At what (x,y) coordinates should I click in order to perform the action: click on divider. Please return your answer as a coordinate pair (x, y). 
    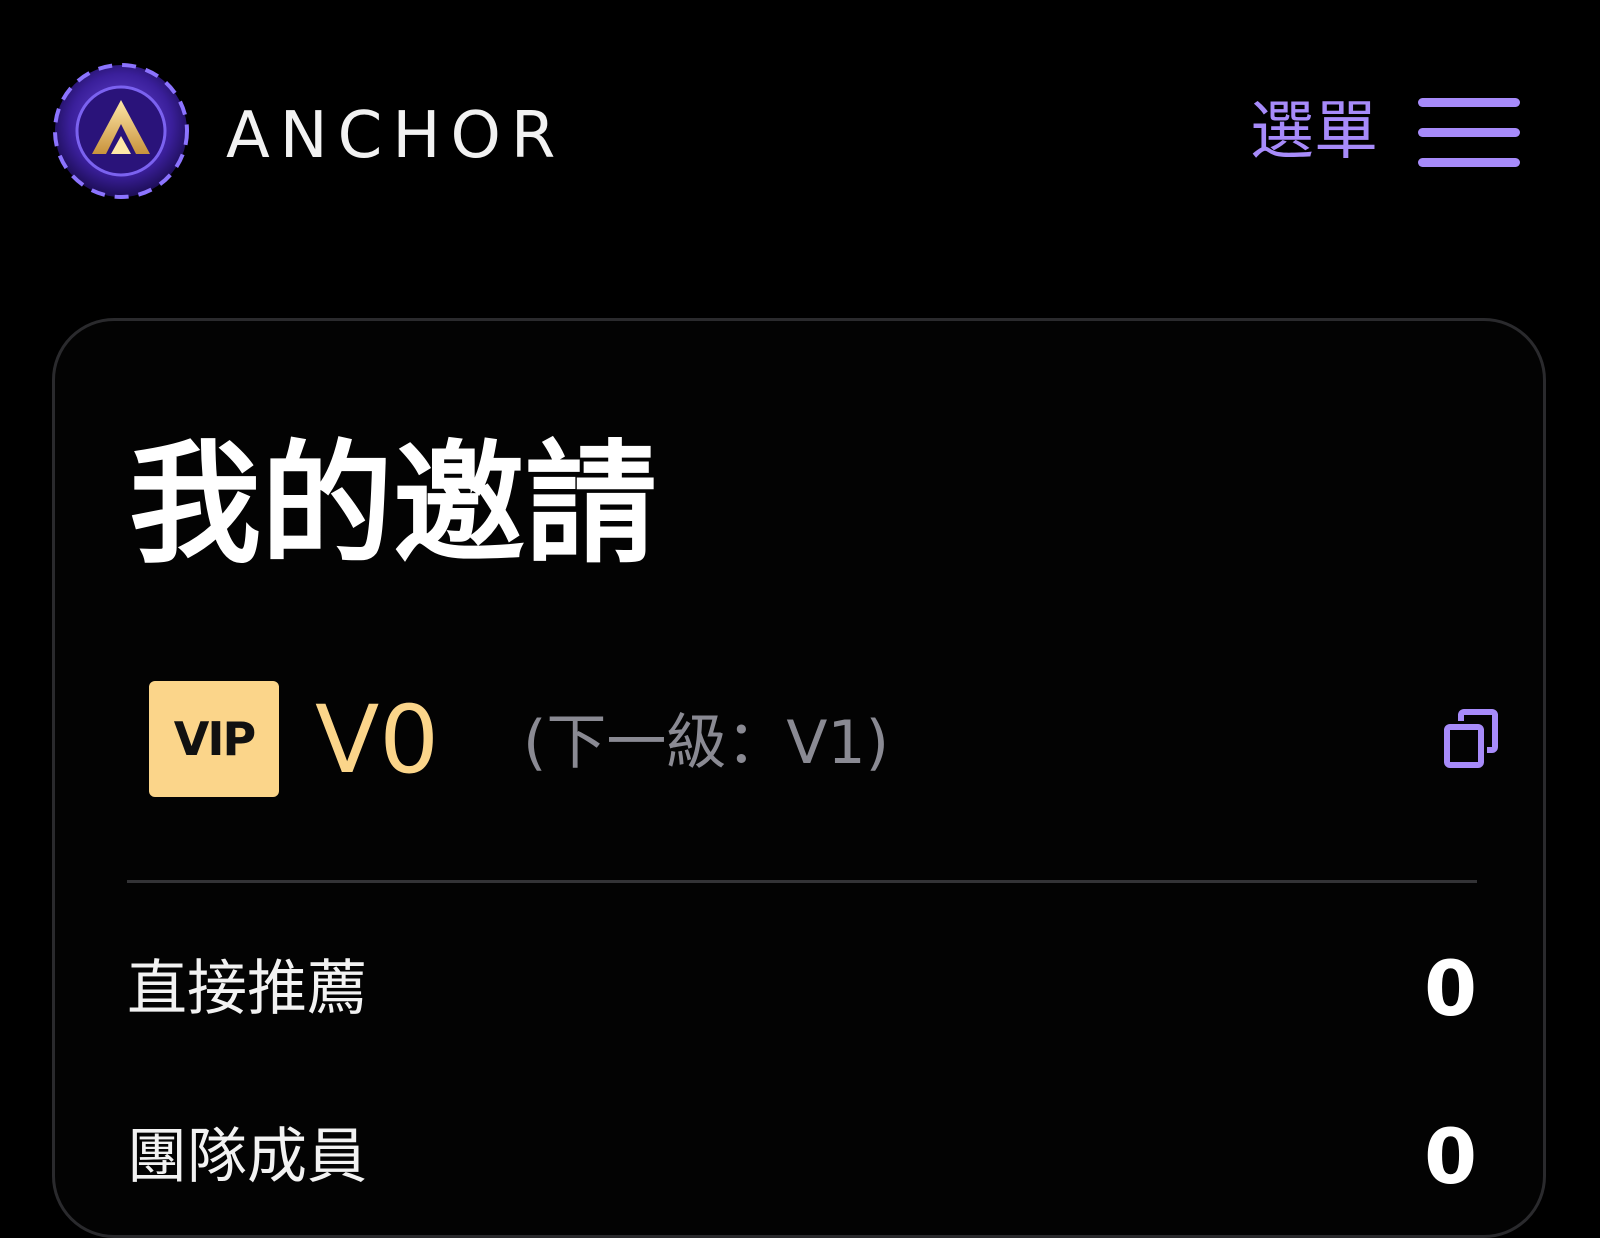
    Looking at the image, I should click on (802, 881).